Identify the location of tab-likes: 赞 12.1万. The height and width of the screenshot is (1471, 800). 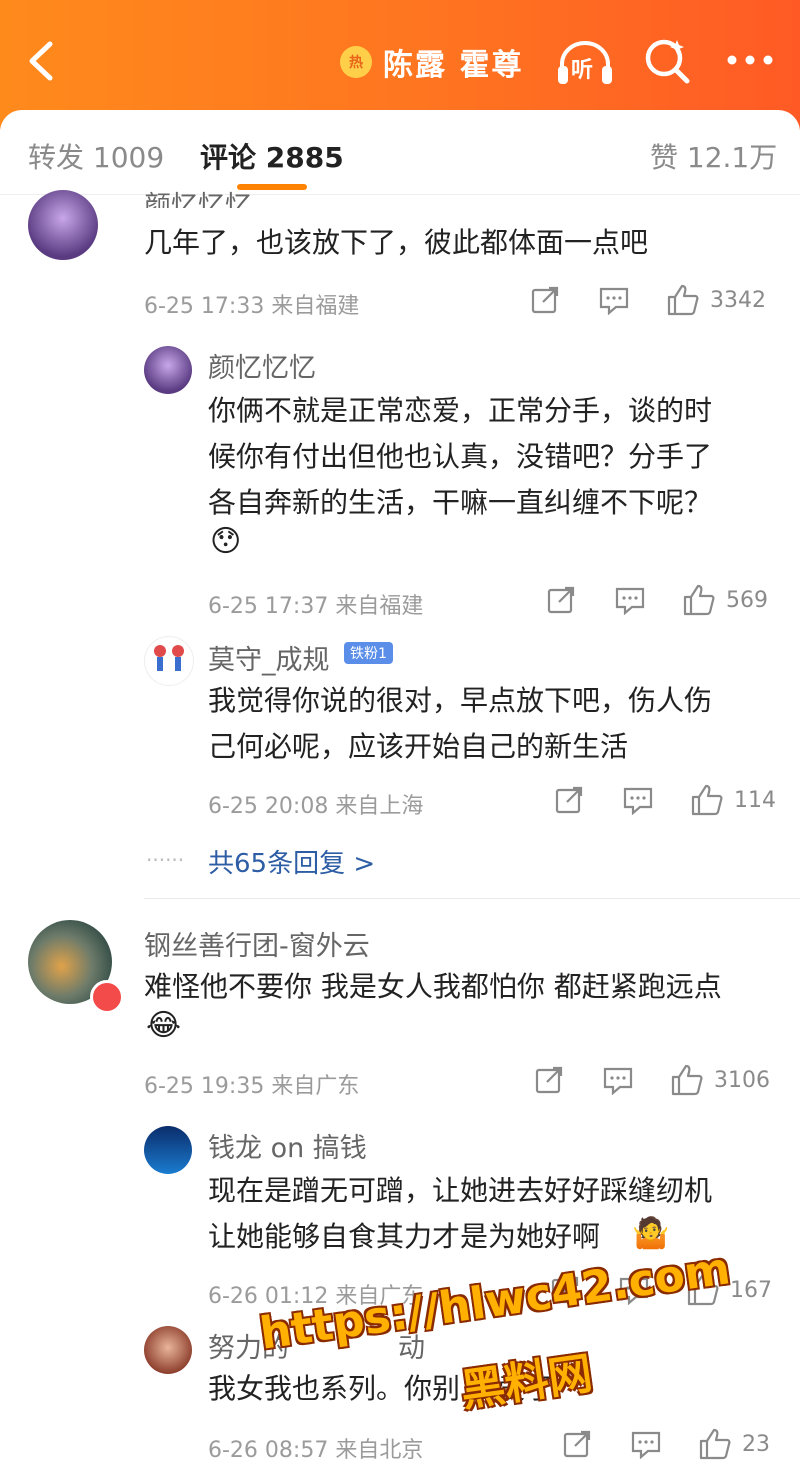
(713, 156).